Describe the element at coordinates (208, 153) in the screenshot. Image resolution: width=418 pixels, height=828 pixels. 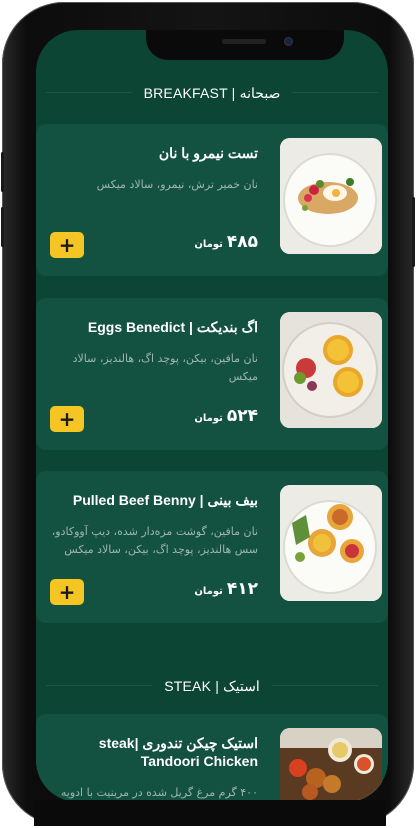
I see `dish-name: تست نیمرو با نان` at that location.